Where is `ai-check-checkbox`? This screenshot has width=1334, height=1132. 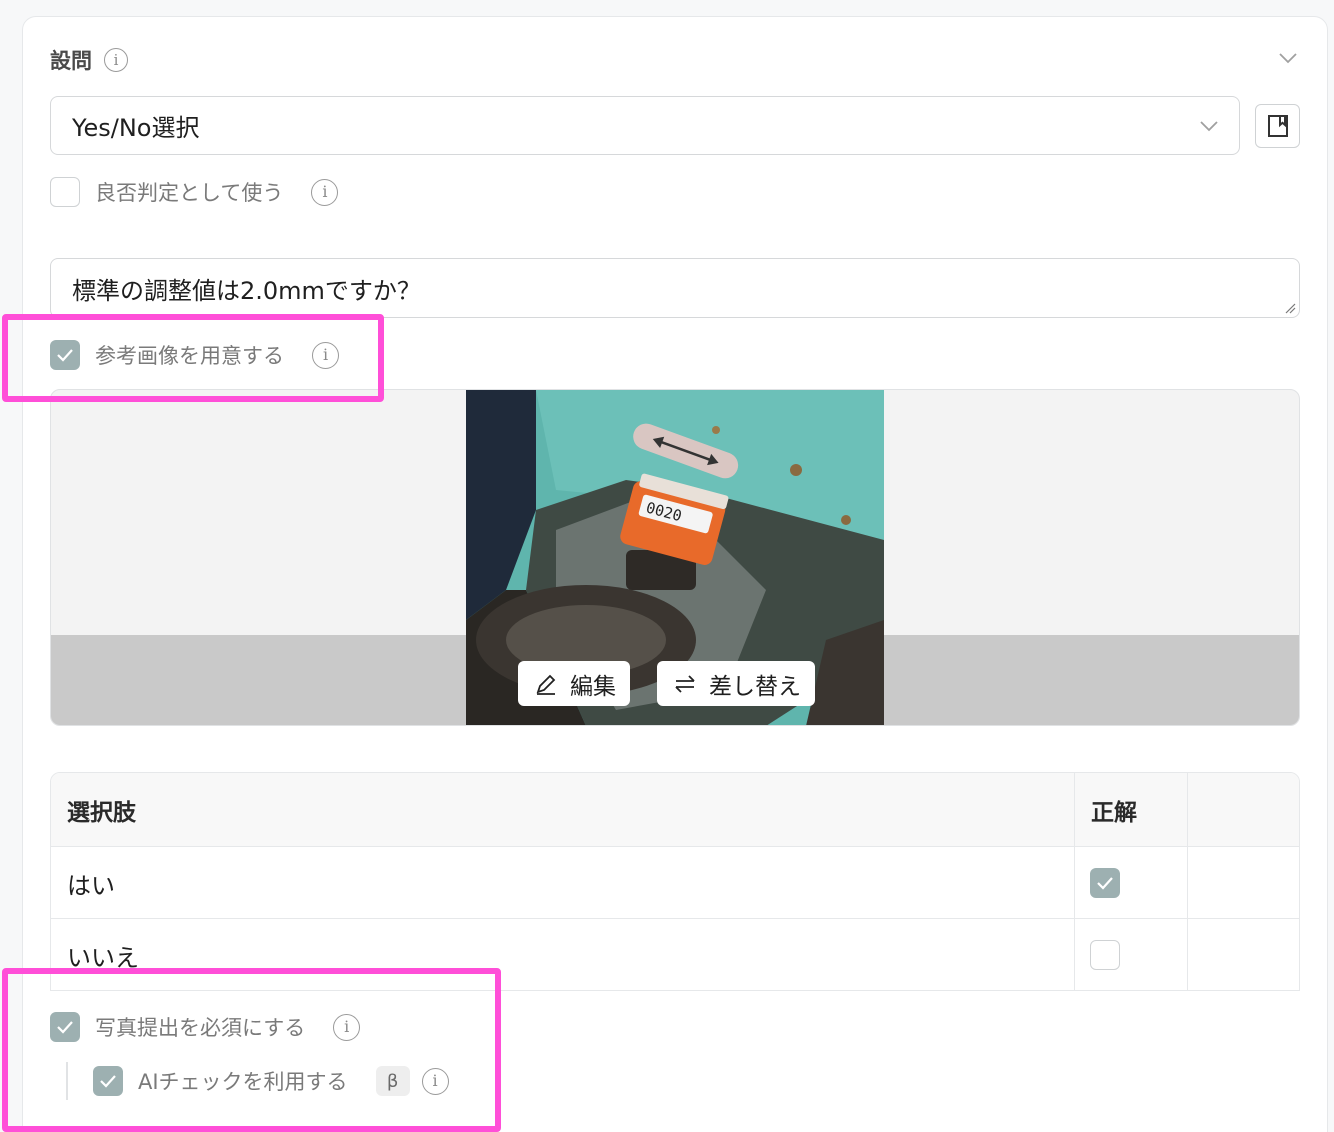 ai-check-checkbox is located at coordinates (108, 1081).